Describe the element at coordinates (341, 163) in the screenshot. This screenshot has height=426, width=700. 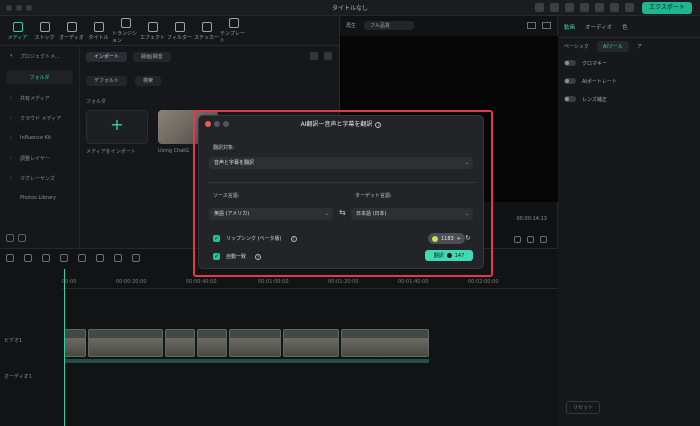
I see `target-select: 音声と字幕を翻訳 ⌄` at that location.